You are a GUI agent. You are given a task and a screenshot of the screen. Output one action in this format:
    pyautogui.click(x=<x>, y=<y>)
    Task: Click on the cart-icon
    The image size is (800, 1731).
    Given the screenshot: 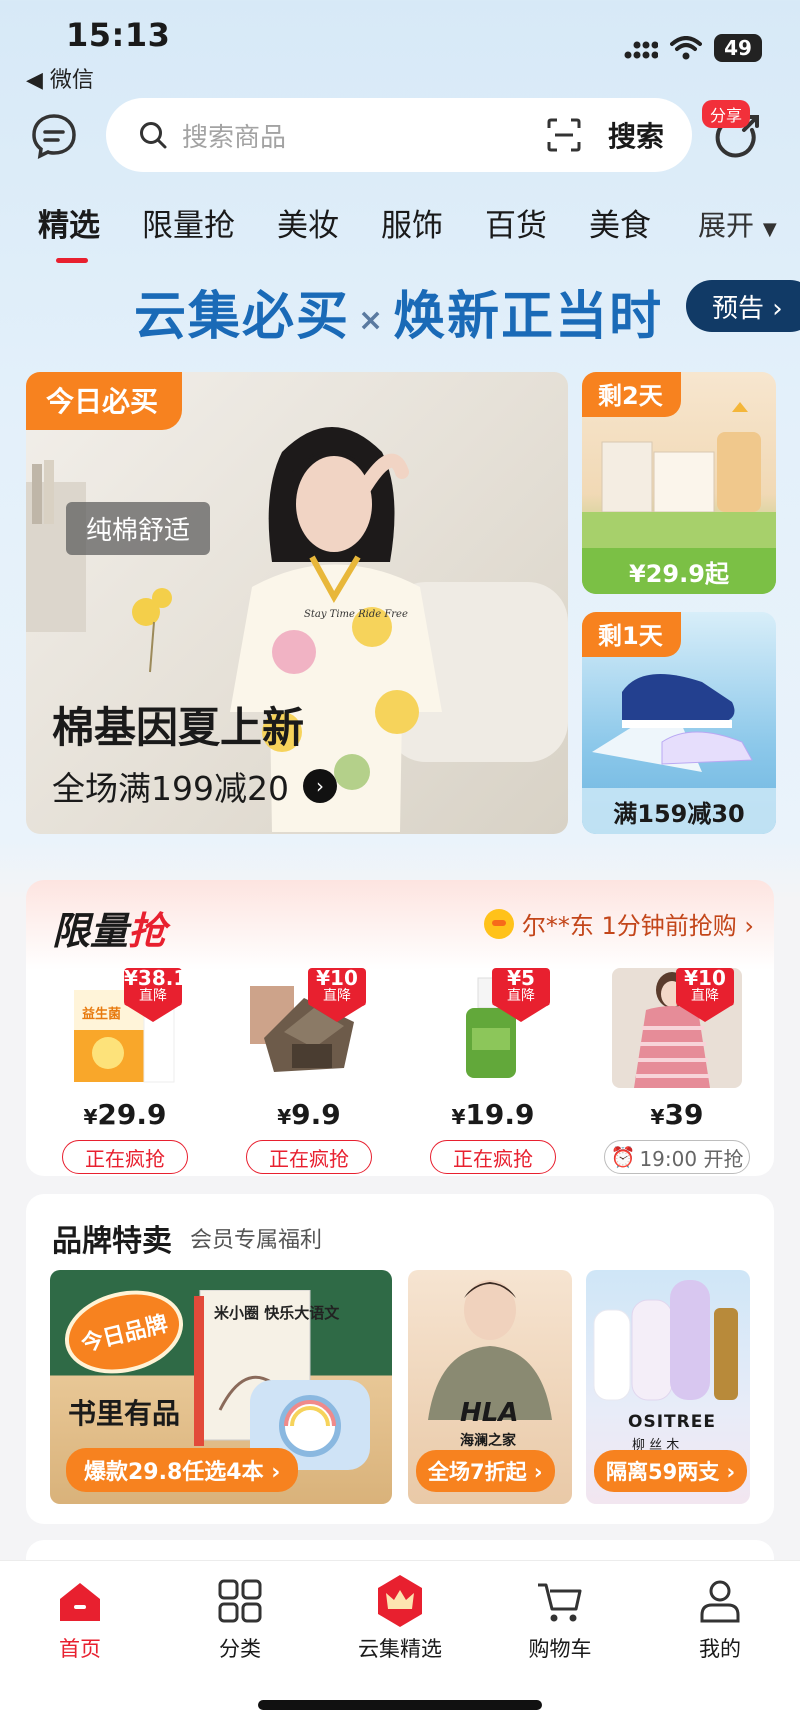 What is the action you would take?
    pyautogui.click(x=560, y=1602)
    